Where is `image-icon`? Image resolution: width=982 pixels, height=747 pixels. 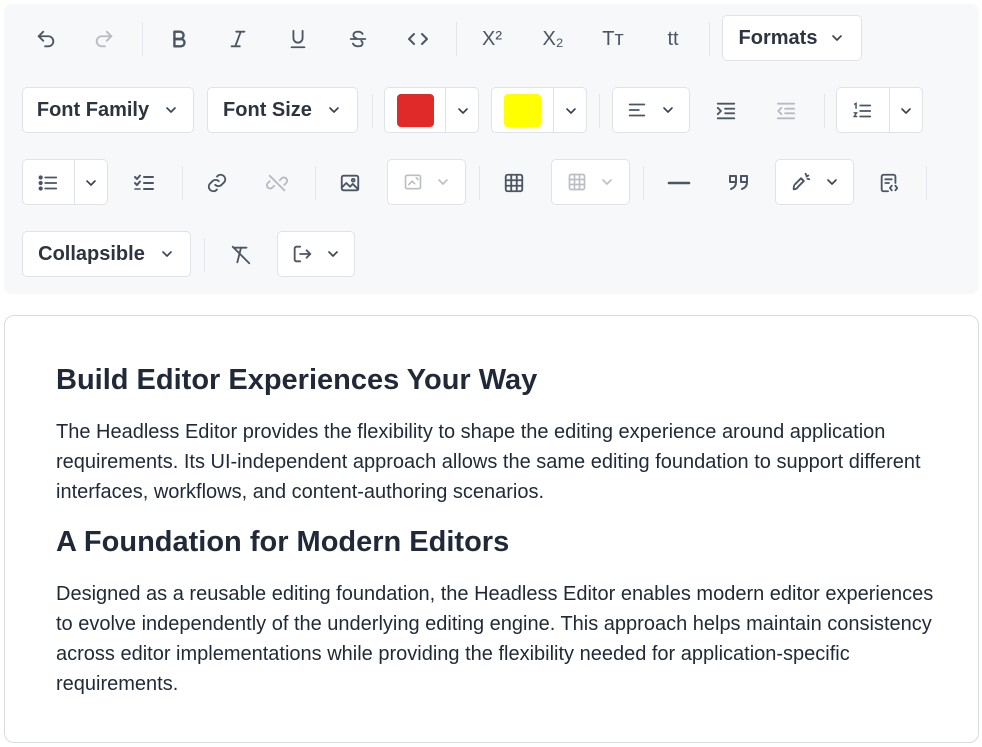
image-icon is located at coordinates (350, 183).